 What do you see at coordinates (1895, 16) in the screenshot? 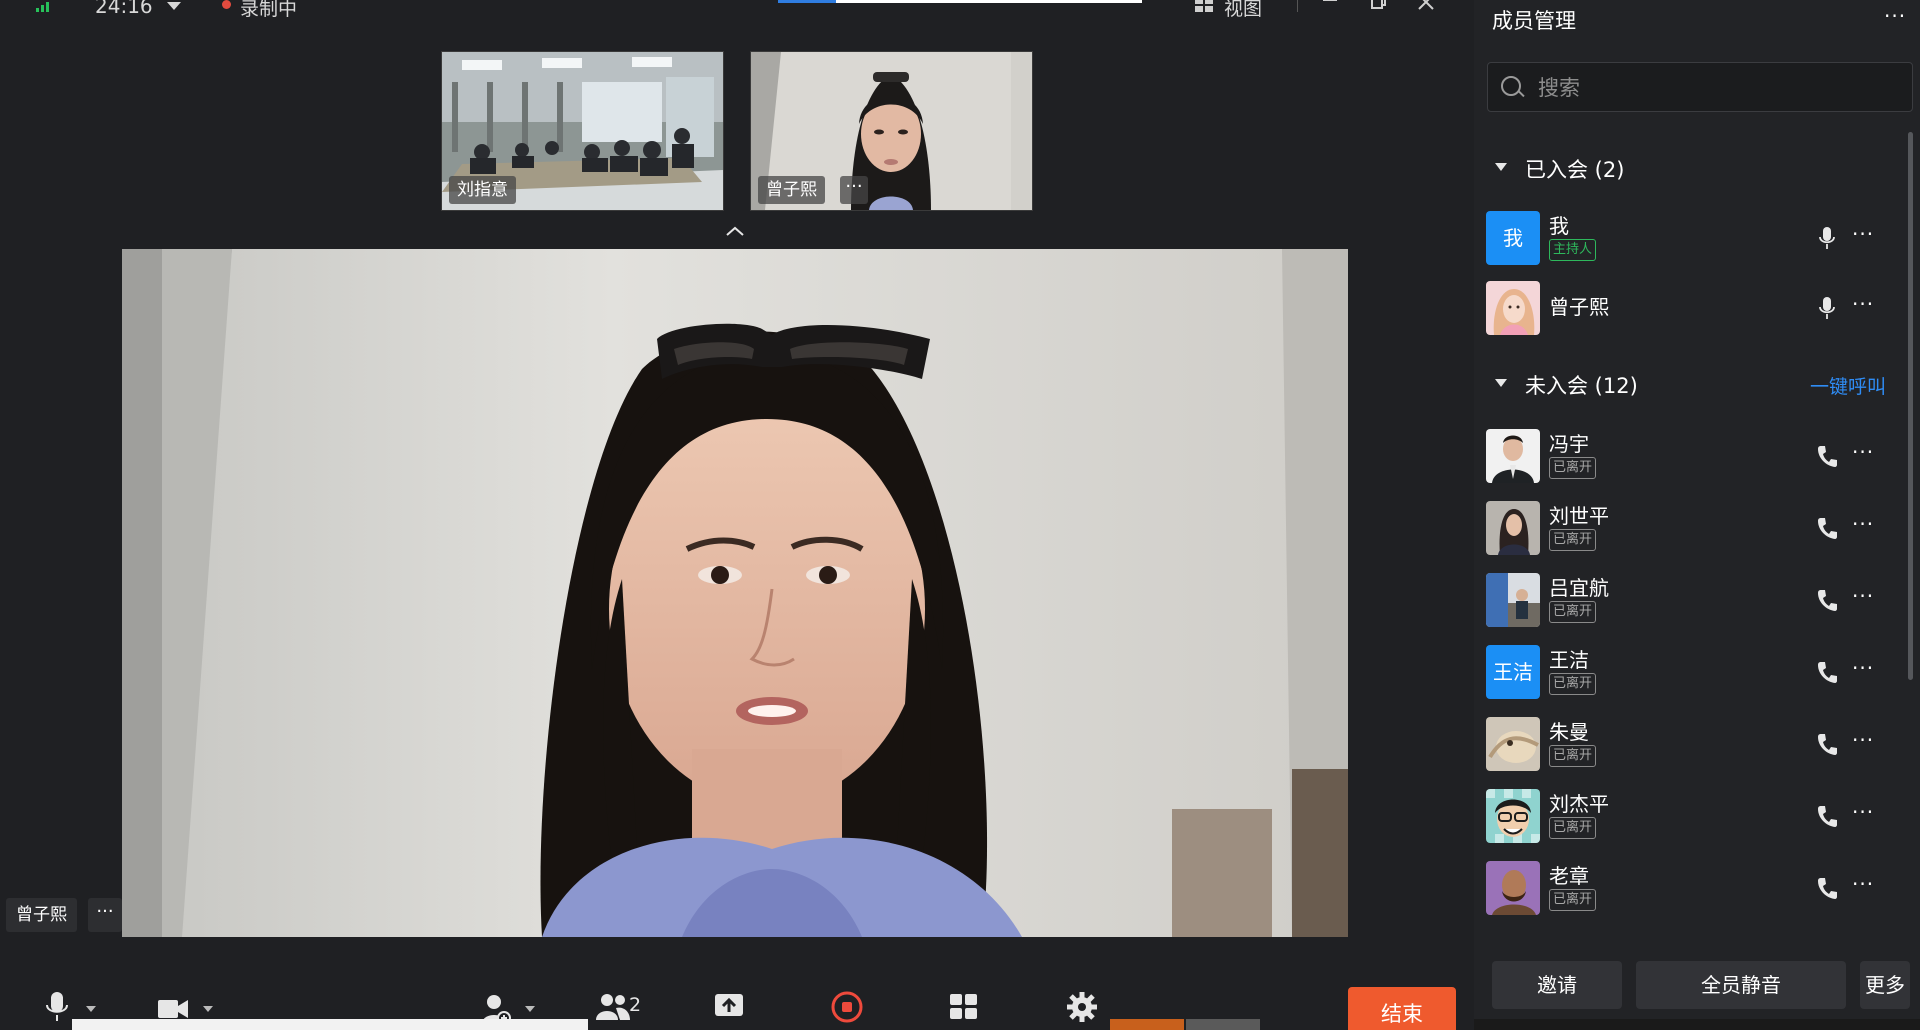
I see `panel-menu-button: ···` at bounding box center [1895, 16].